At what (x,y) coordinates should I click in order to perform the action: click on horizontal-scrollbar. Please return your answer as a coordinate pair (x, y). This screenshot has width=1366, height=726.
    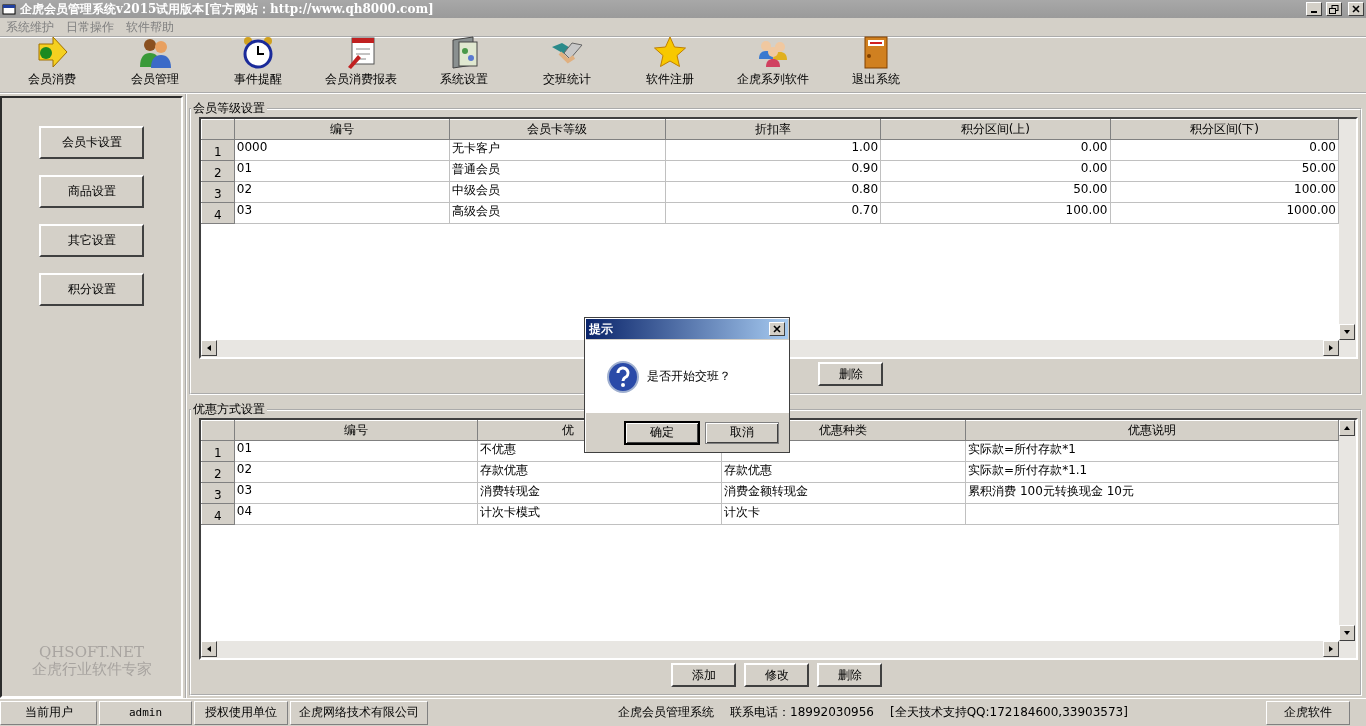
    Looking at the image, I should click on (778, 649).